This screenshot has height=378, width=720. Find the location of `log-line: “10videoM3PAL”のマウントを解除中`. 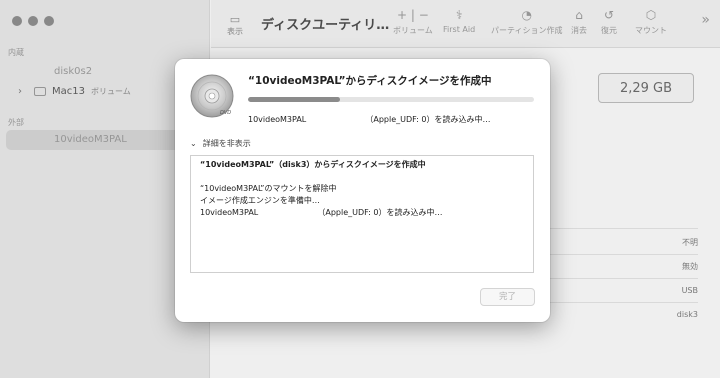

log-line: “10videoM3PAL”のマウントを解除中 is located at coordinates (268, 188).